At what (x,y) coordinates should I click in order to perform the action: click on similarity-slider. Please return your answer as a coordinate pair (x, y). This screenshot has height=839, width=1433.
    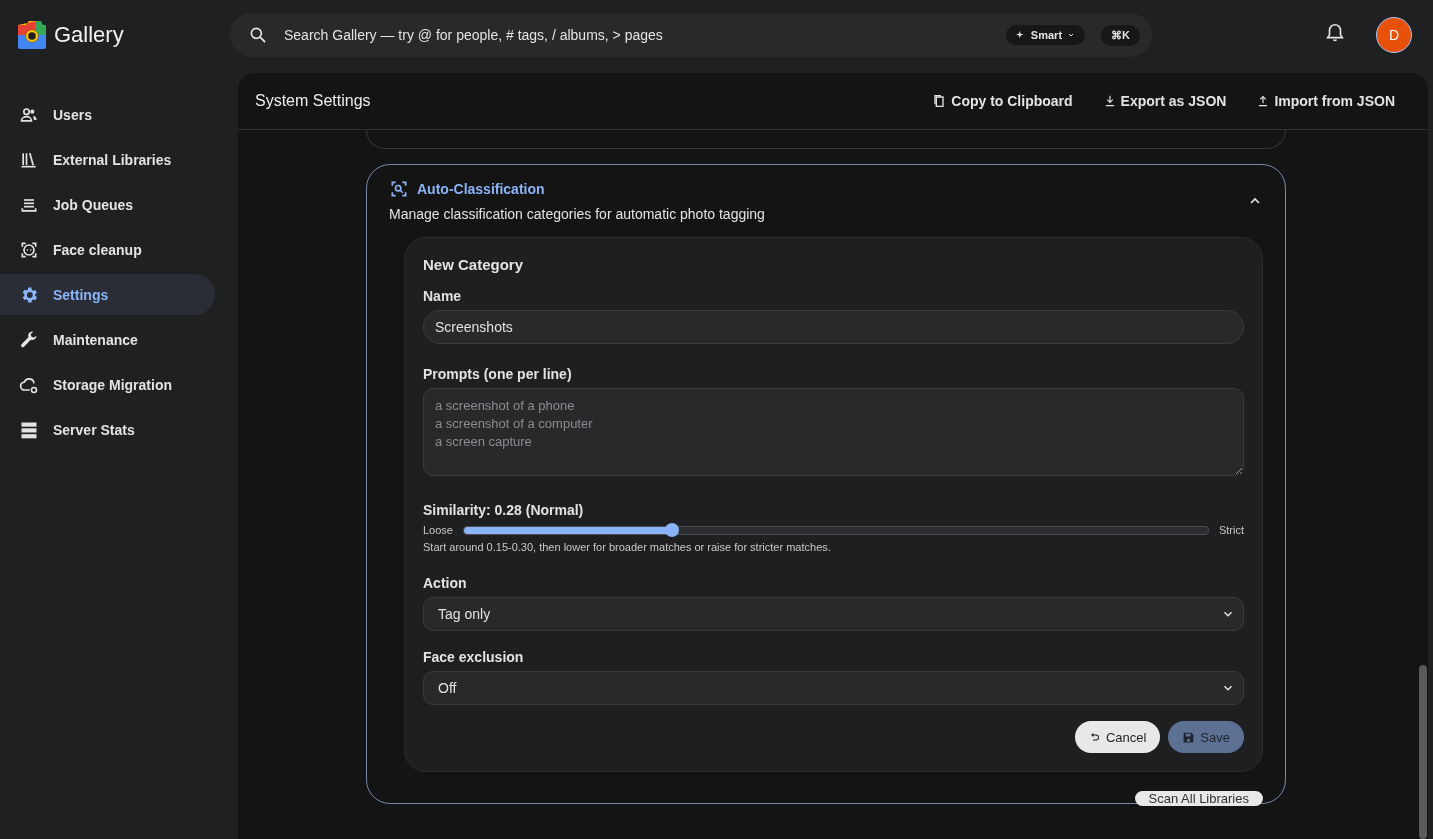
    Looking at the image, I should click on (836, 530).